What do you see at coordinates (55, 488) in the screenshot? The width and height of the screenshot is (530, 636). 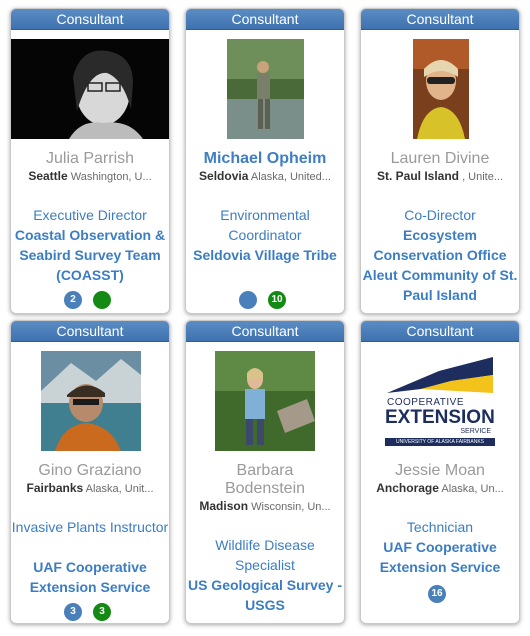 I see `location-city: Fairbanks` at bounding box center [55, 488].